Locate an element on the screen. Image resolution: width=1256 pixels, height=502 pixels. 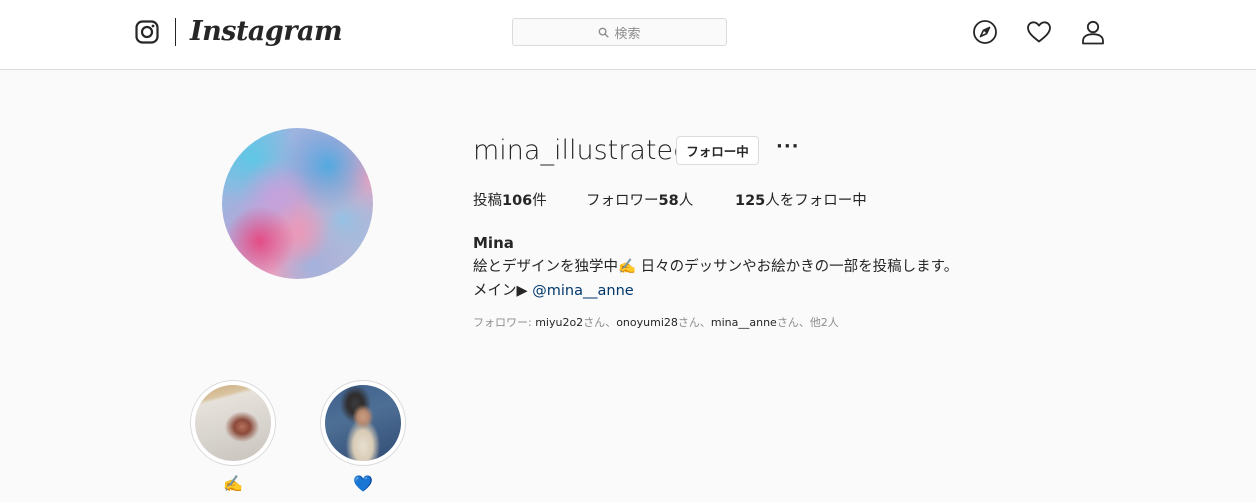
posts-count: 投稿106件 is located at coordinates (510, 201).